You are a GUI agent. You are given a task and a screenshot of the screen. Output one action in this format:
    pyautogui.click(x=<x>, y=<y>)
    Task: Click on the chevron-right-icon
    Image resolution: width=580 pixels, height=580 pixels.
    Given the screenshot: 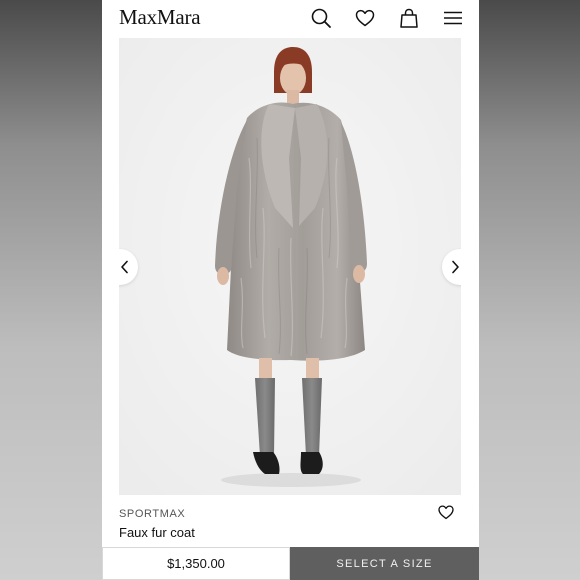 What is the action you would take?
    pyautogui.click(x=455, y=267)
    